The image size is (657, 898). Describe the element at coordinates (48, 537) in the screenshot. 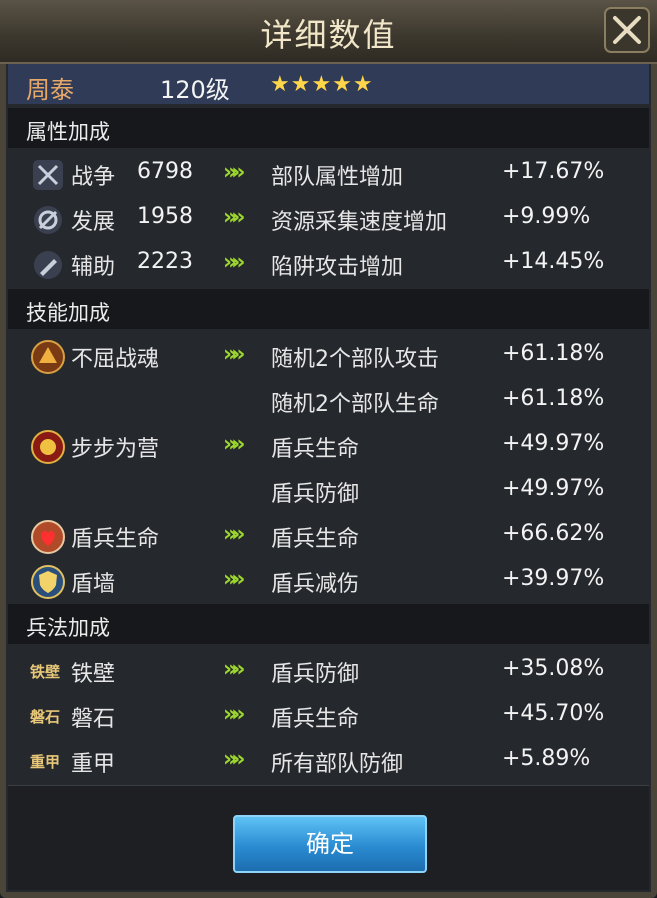

I see `shield-life-icon` at that location.